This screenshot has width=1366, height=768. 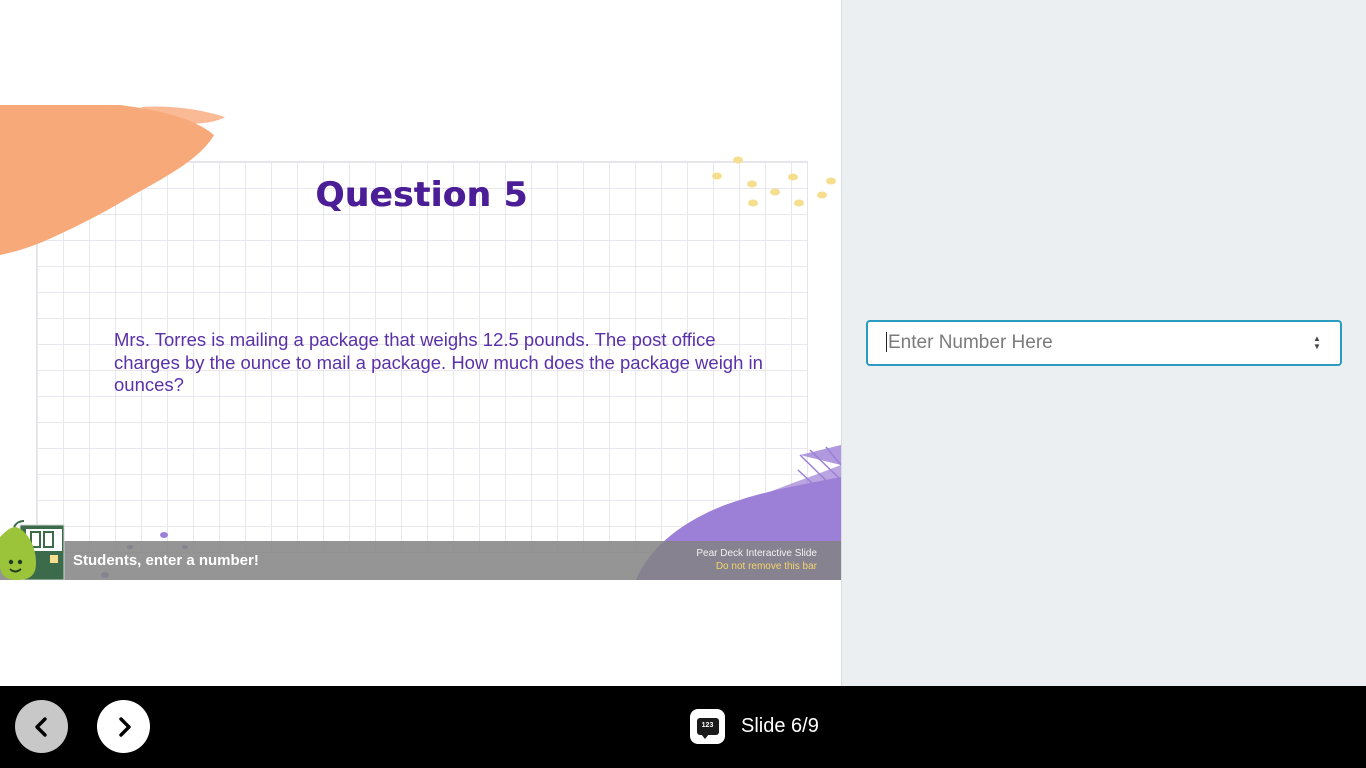 I want to click on bottom-navigation-bar: 123 Slide 6/9, so click(x=683, y=727).